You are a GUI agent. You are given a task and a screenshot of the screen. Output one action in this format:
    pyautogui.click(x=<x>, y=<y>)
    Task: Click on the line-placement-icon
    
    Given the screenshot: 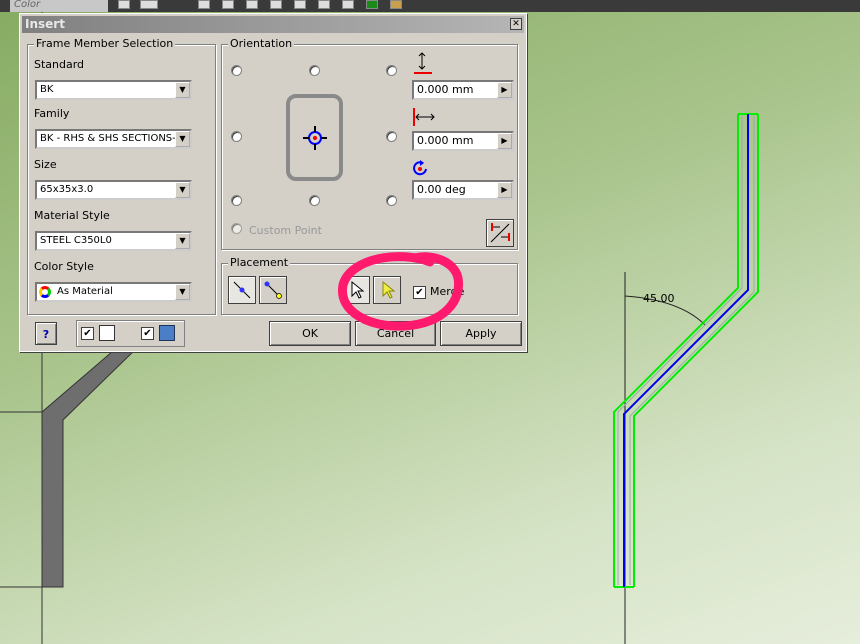 What is the action you would take?
    pyautogui.click(x=242, y=290)
    